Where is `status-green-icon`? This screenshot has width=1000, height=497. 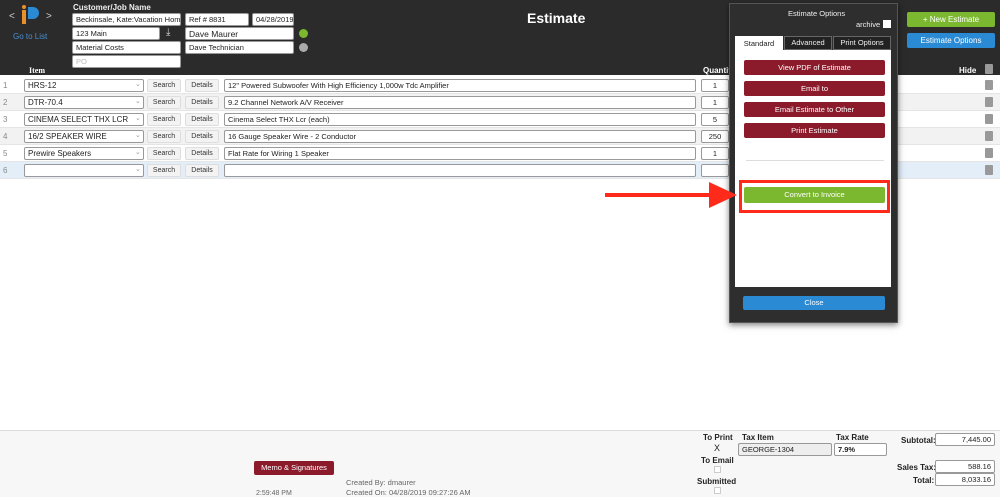 status-green-icon is located at coordinates (303, 33).